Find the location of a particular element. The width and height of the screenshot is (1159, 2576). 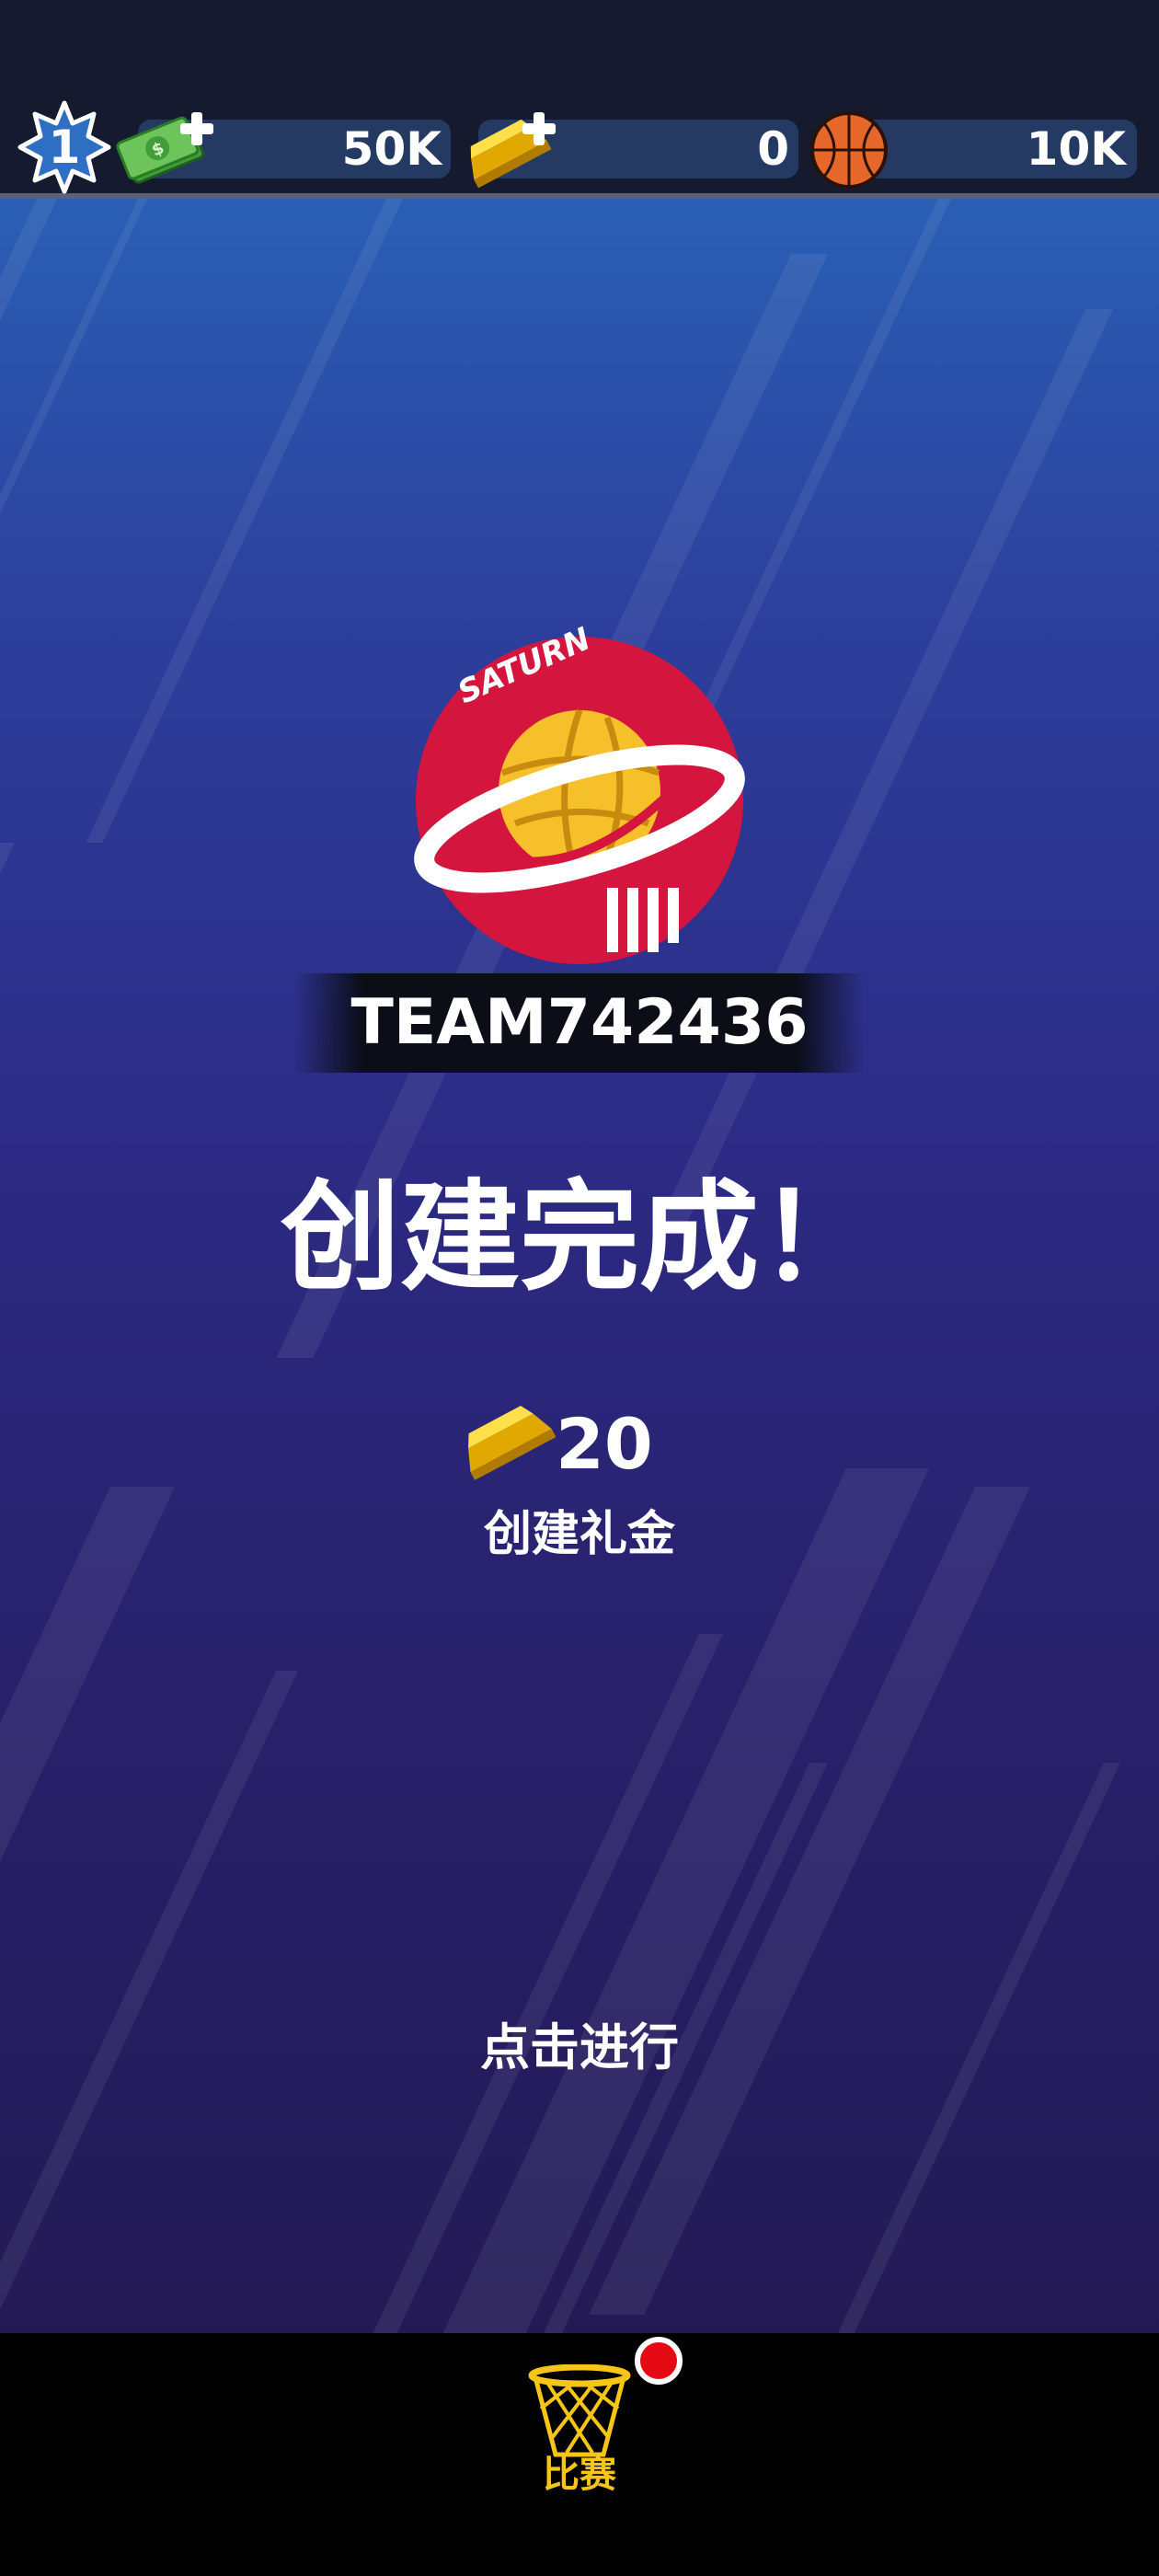

add-cash-button is located at coordinates (196, 128).